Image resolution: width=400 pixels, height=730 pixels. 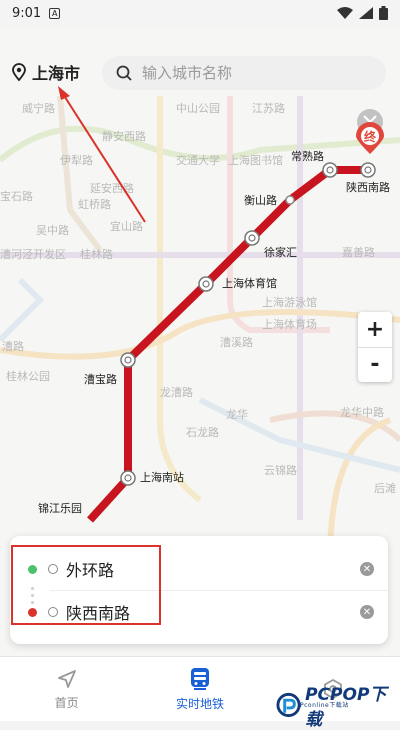 I want to click on watermark-subtext: Pconline下载站, so click(x=324, y=705).